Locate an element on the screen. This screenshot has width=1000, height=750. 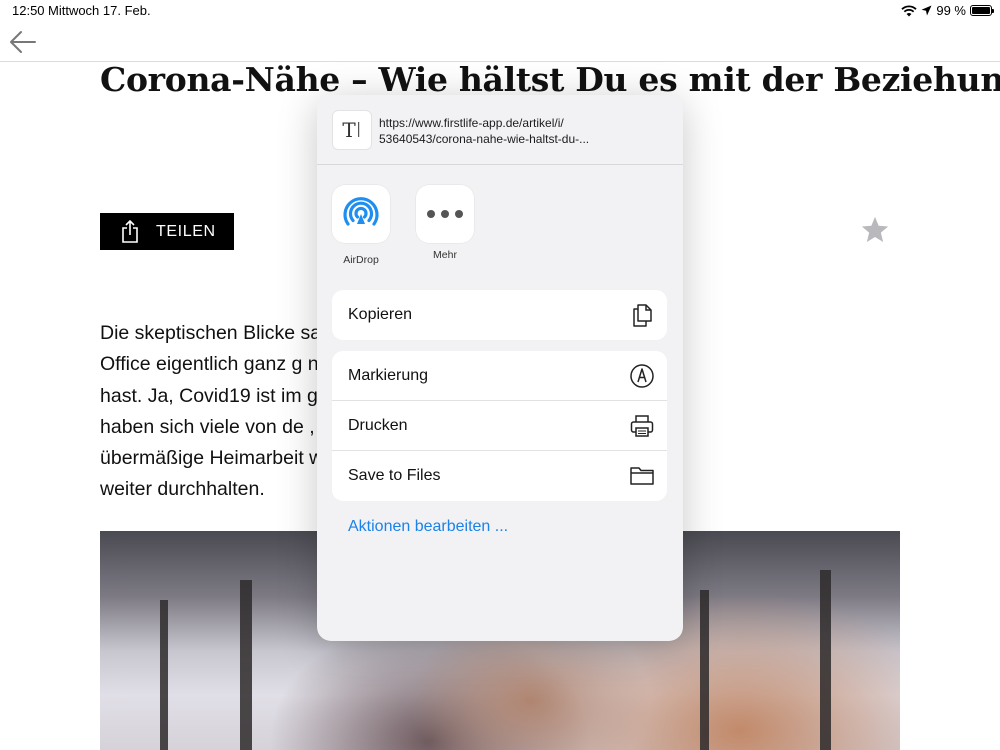
airdrop-icon is located at coordinates (361, 211).